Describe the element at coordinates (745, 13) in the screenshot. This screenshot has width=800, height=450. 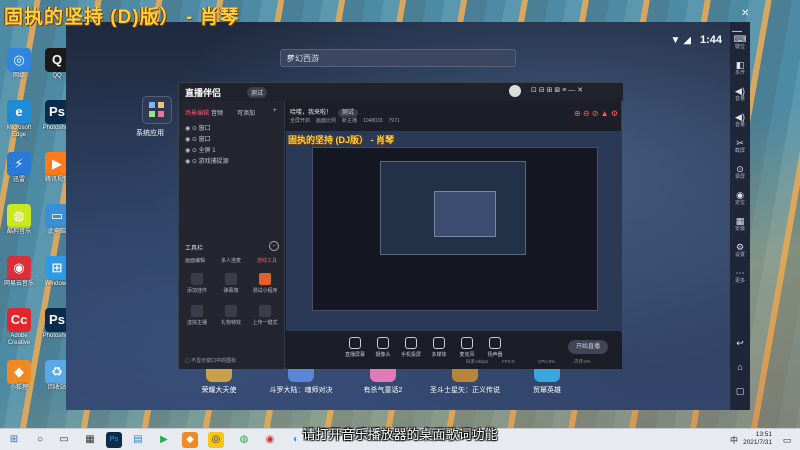
I see `close-icon: ✕` at that location.